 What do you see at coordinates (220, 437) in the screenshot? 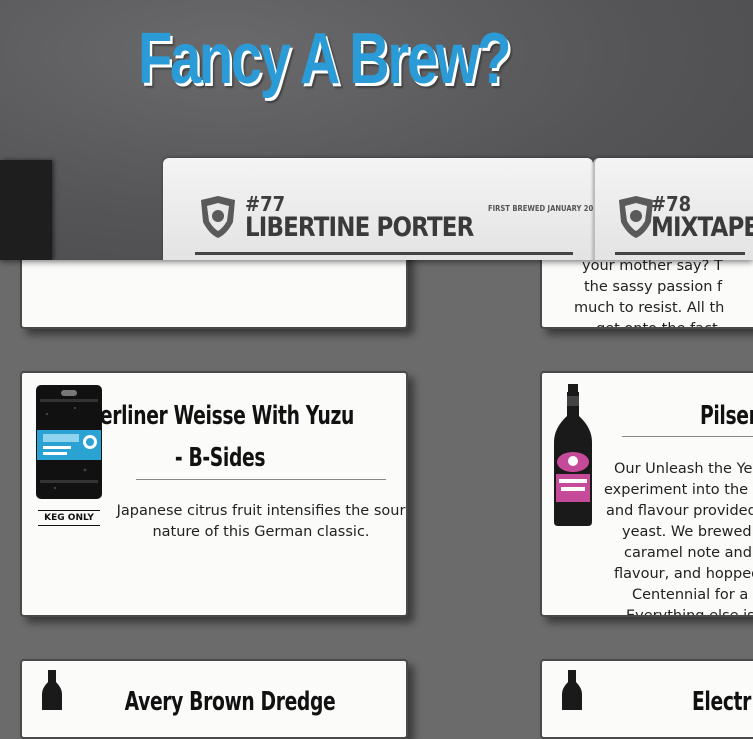
I see `beer-title: Berliner Weisse With Yuzu - B-Sides` at bounding box center [220, 437].